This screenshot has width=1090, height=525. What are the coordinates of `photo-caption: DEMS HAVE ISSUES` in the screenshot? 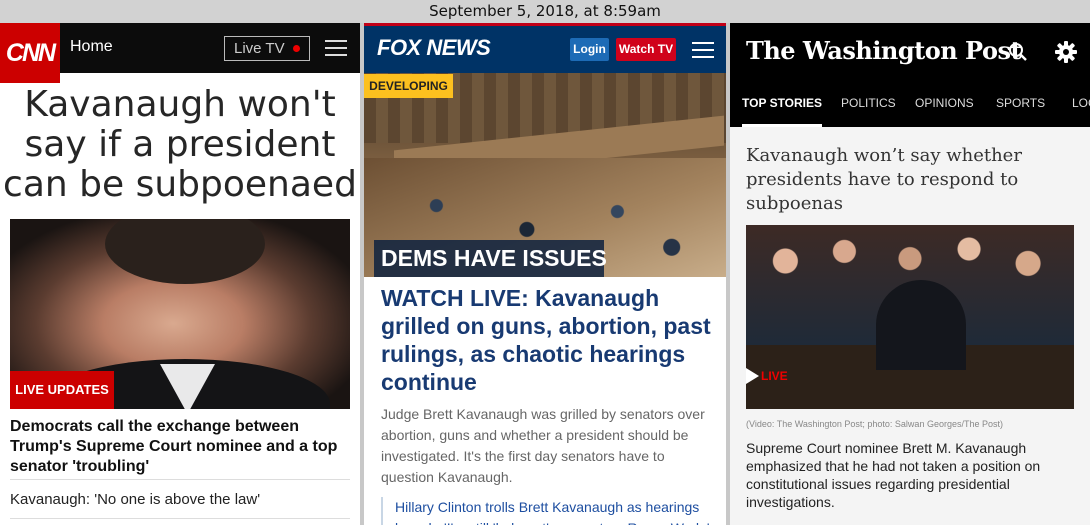 It's located at (490, 258).